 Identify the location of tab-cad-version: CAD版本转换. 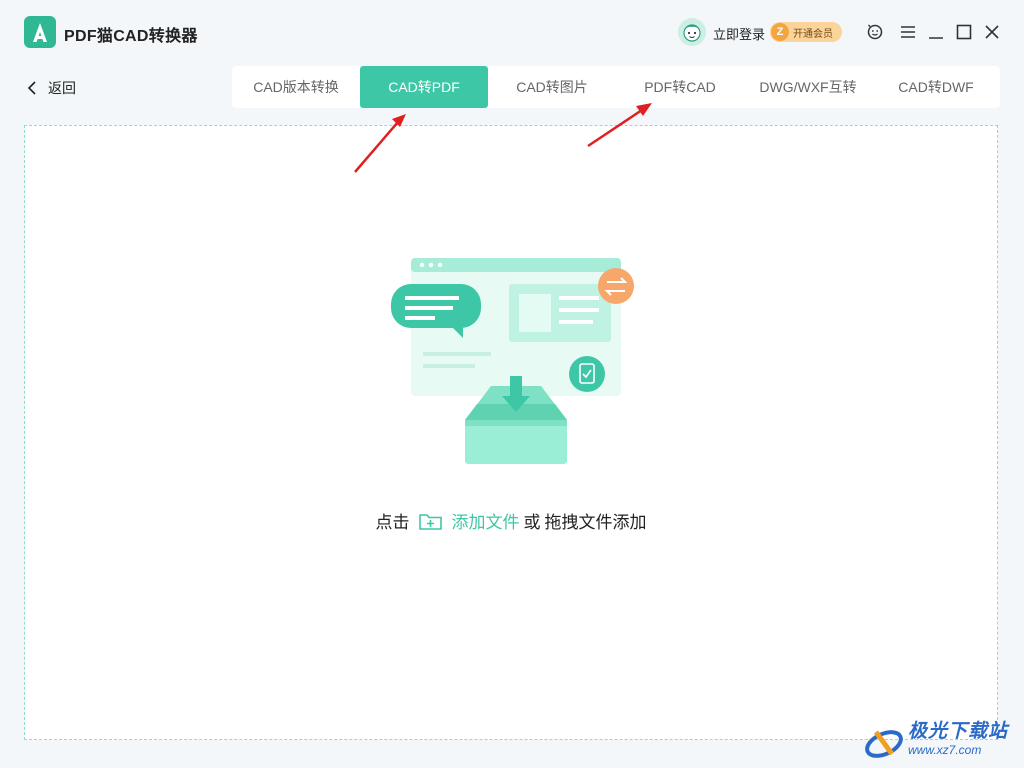
(296, 87).